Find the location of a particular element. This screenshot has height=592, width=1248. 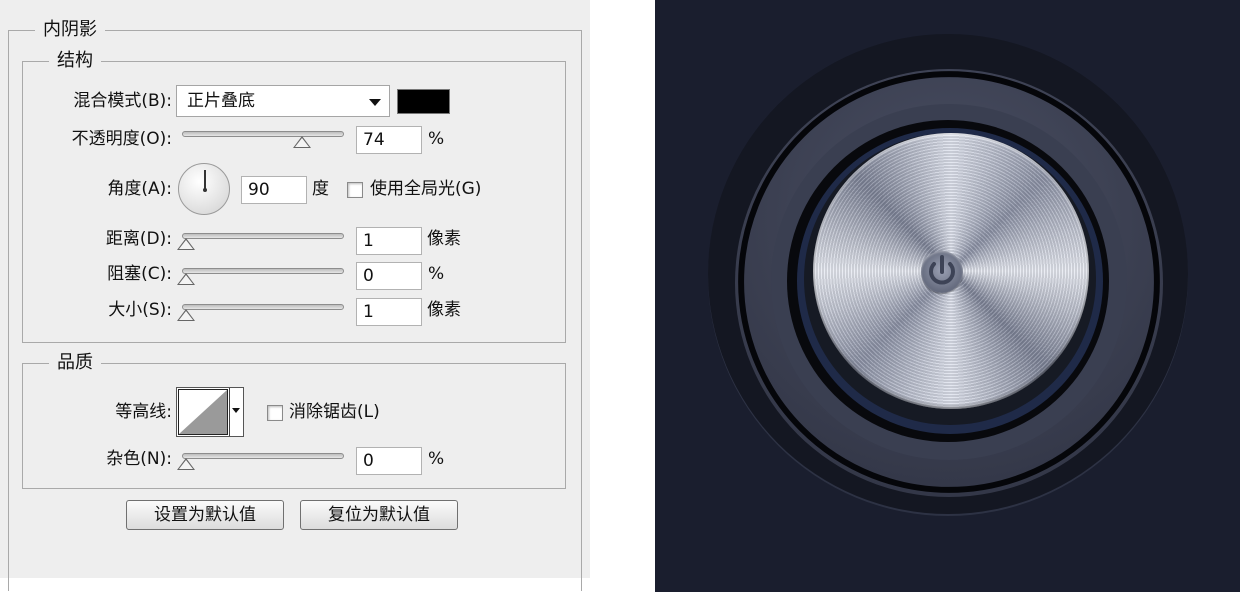

anti-alias-label: 消除锯齿(L) is located at coordinates (334, 412).